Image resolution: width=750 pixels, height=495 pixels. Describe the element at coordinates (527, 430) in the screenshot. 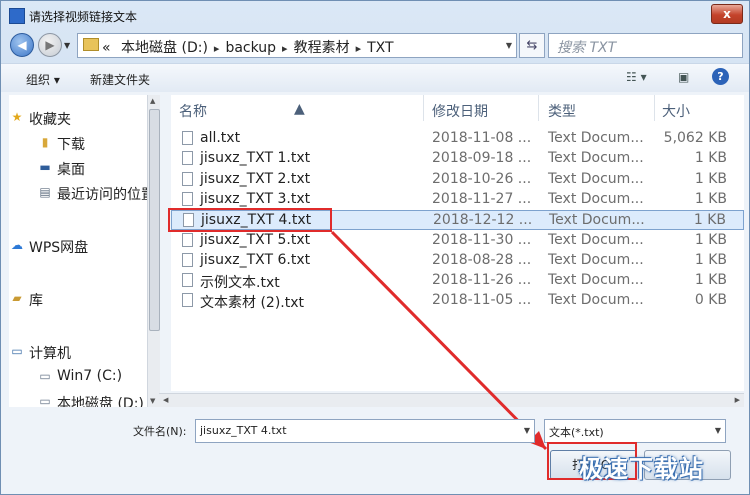

I see `filename-dropdown-icon: ▼` at that location.